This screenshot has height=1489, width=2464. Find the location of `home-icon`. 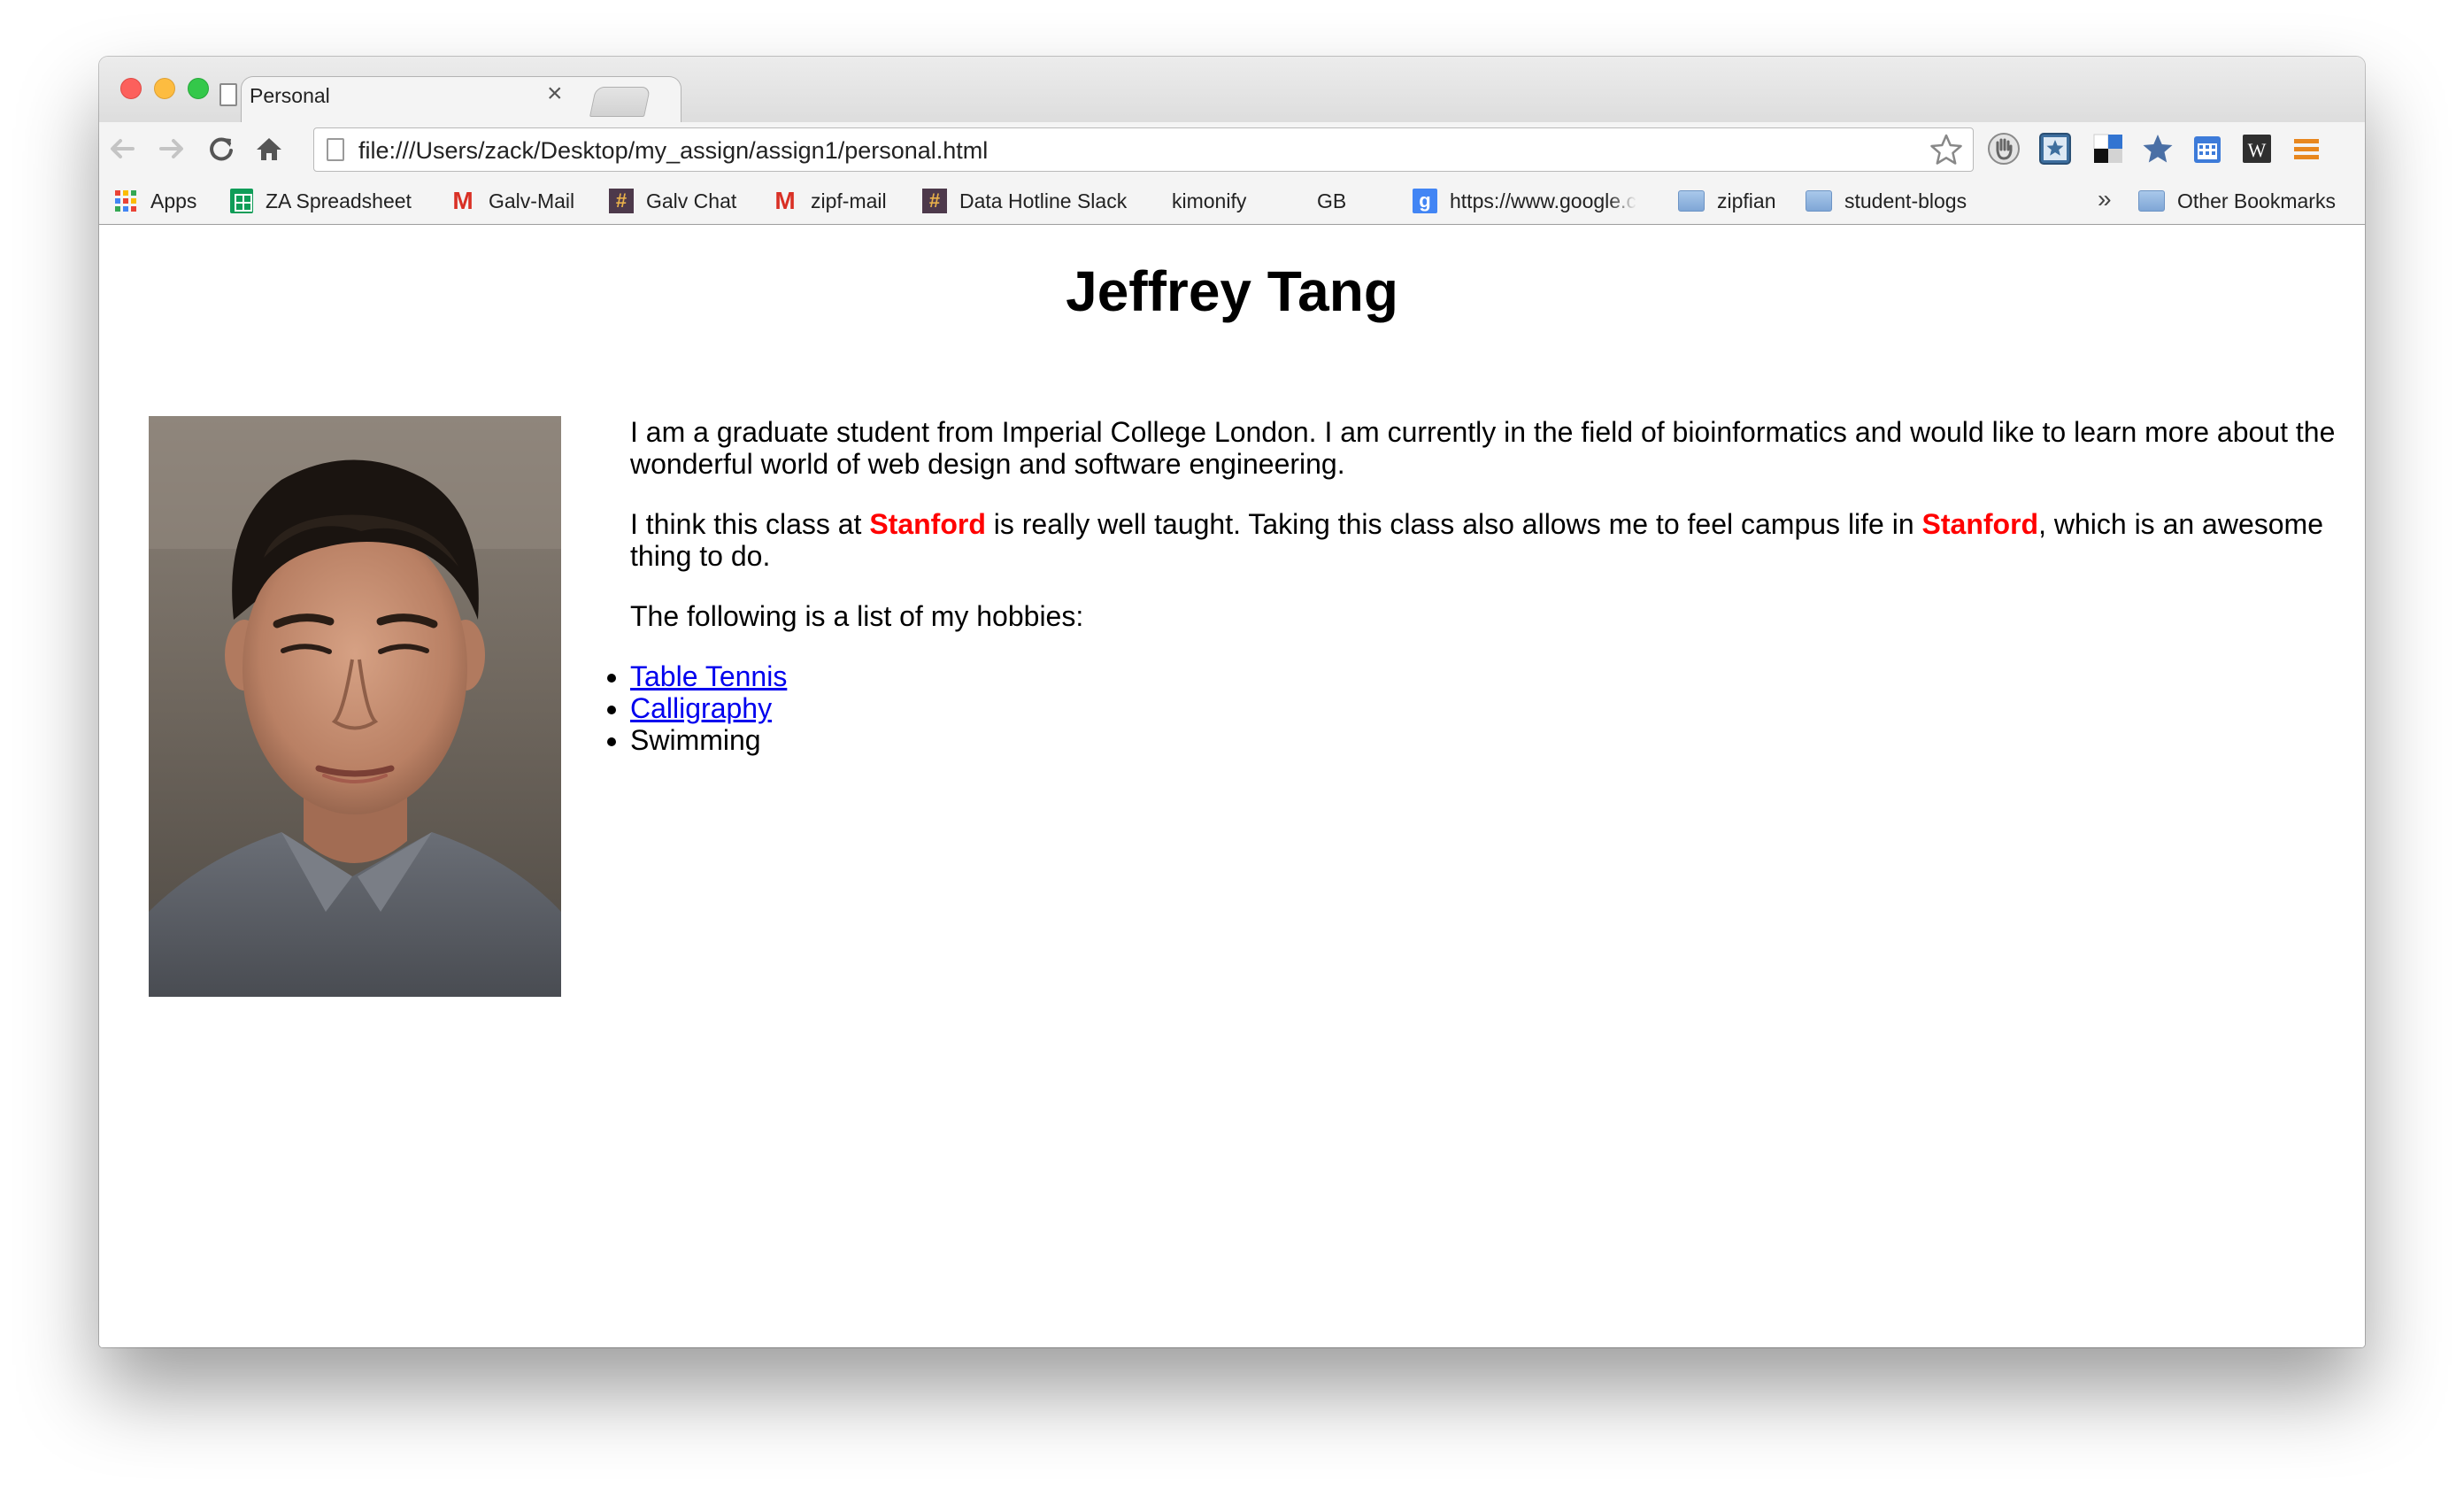

home-icon is located at coordinates (269, 148).